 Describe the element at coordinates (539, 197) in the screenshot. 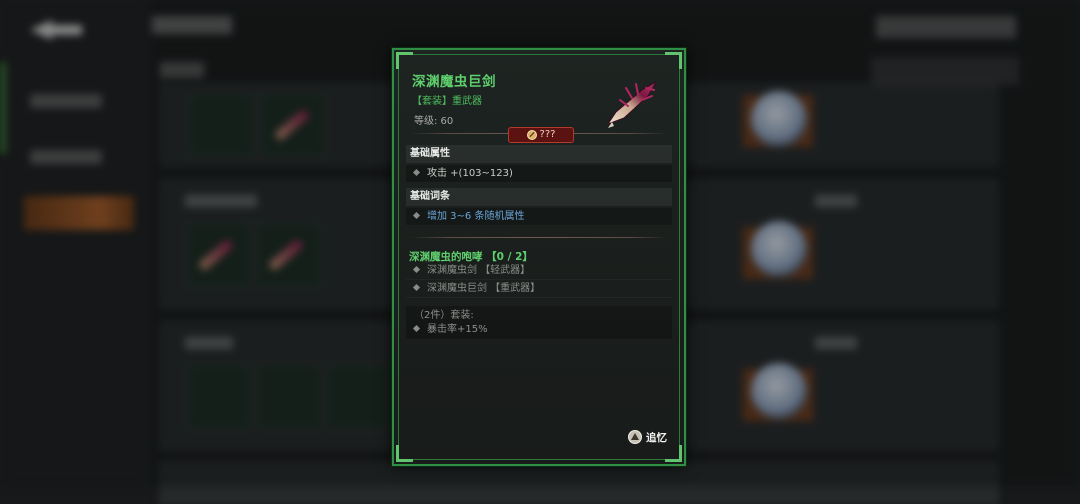

I see `base-affix-title: 基础词条` at that location.